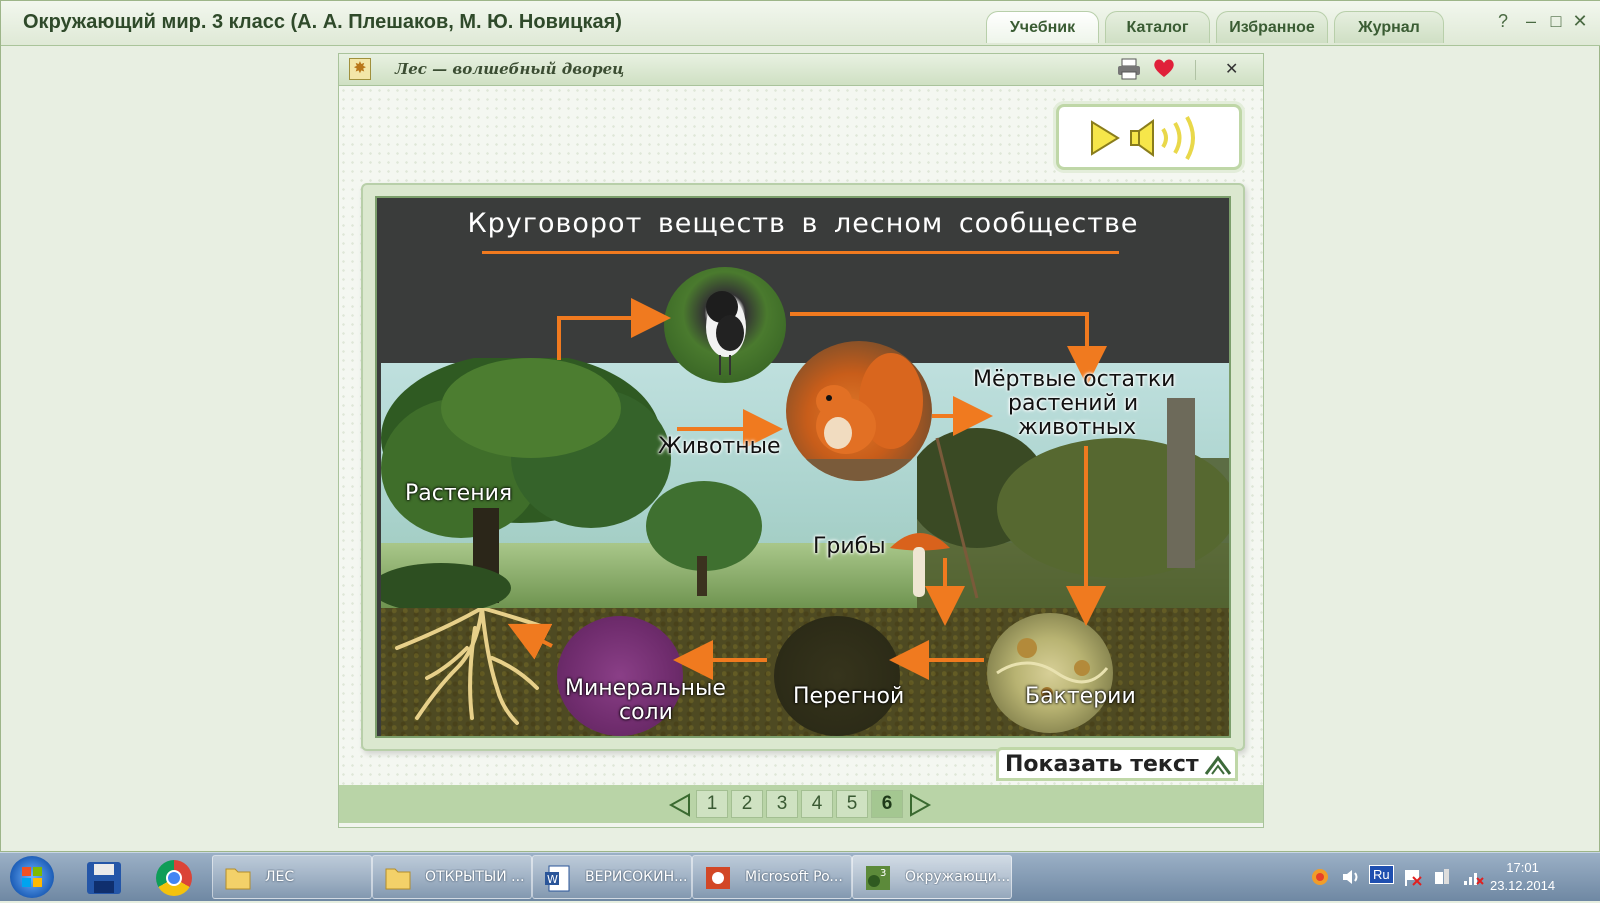 Image resolution: width=1600 pixels, height=903 pixels. I want to click on textbook-app-icon: 3, so click(878, 878).